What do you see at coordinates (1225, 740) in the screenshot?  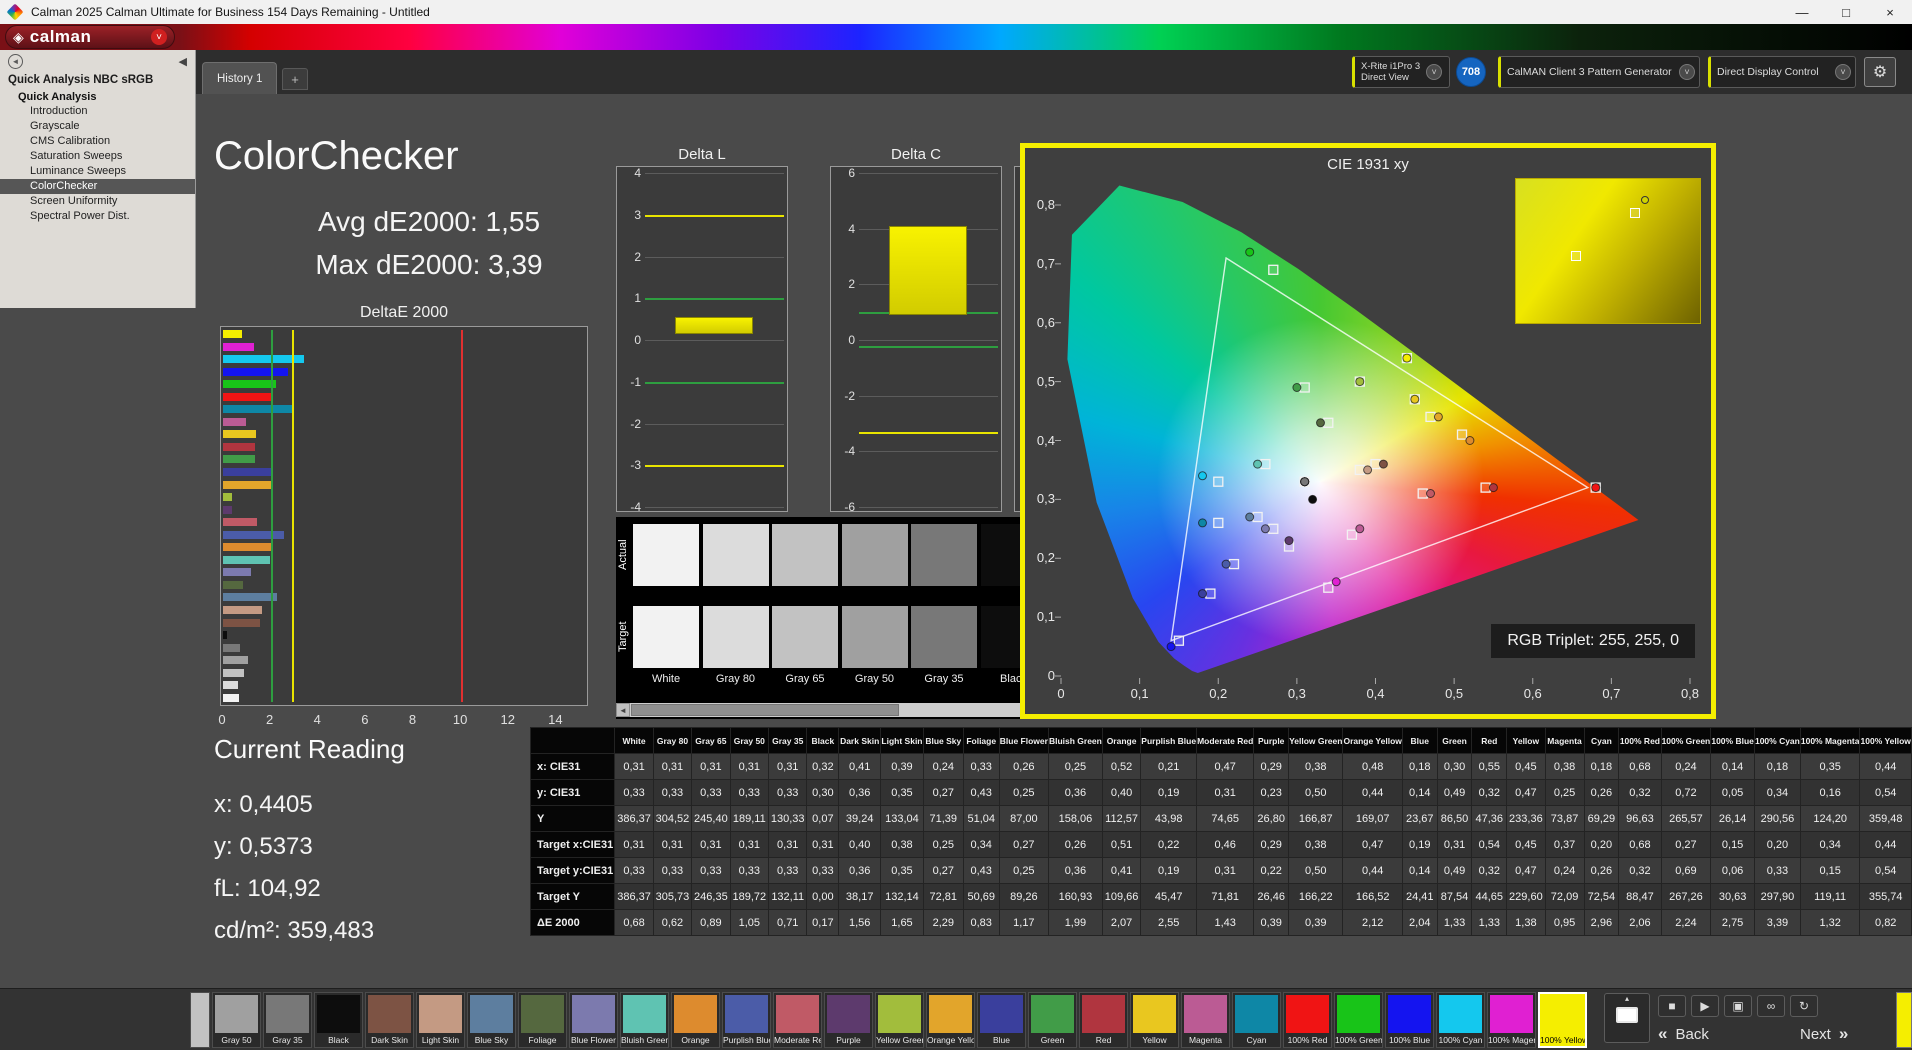 I see `col-header: Moderate Red` at bounding box center [1225, 740].